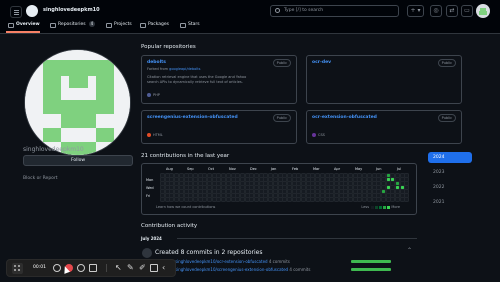  What do you see at coordinates (81, 268) in the screenshot?
I see `mute-microphone-icon` at bounding box center [81, 268].